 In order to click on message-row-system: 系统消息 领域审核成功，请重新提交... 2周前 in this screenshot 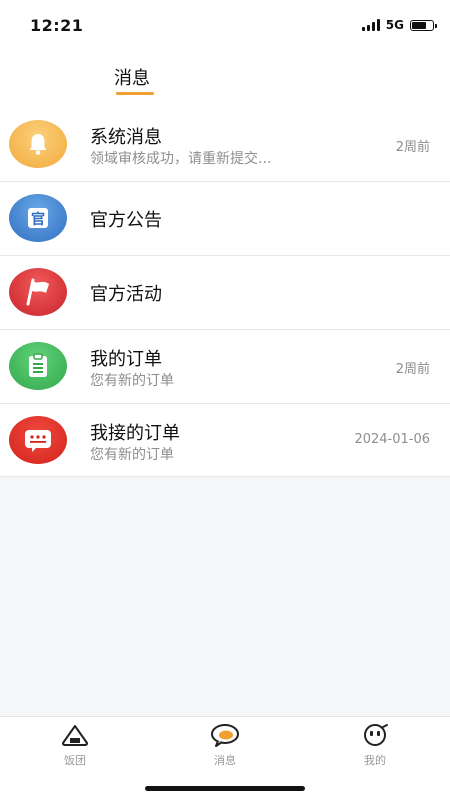, I will do `click(225, 145)`.